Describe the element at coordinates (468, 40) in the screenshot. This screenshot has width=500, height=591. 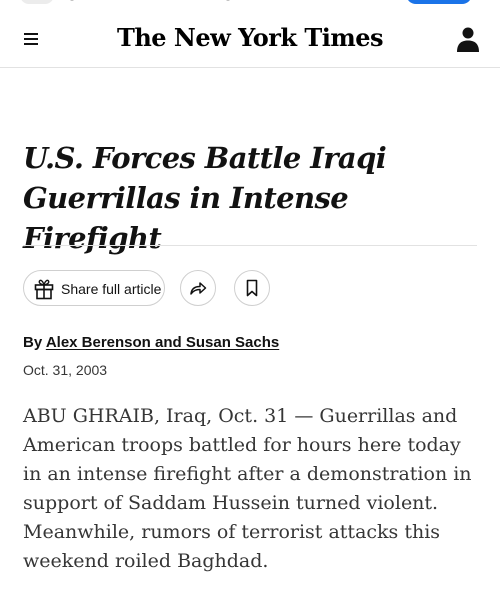
I see `person-icon` at that location.